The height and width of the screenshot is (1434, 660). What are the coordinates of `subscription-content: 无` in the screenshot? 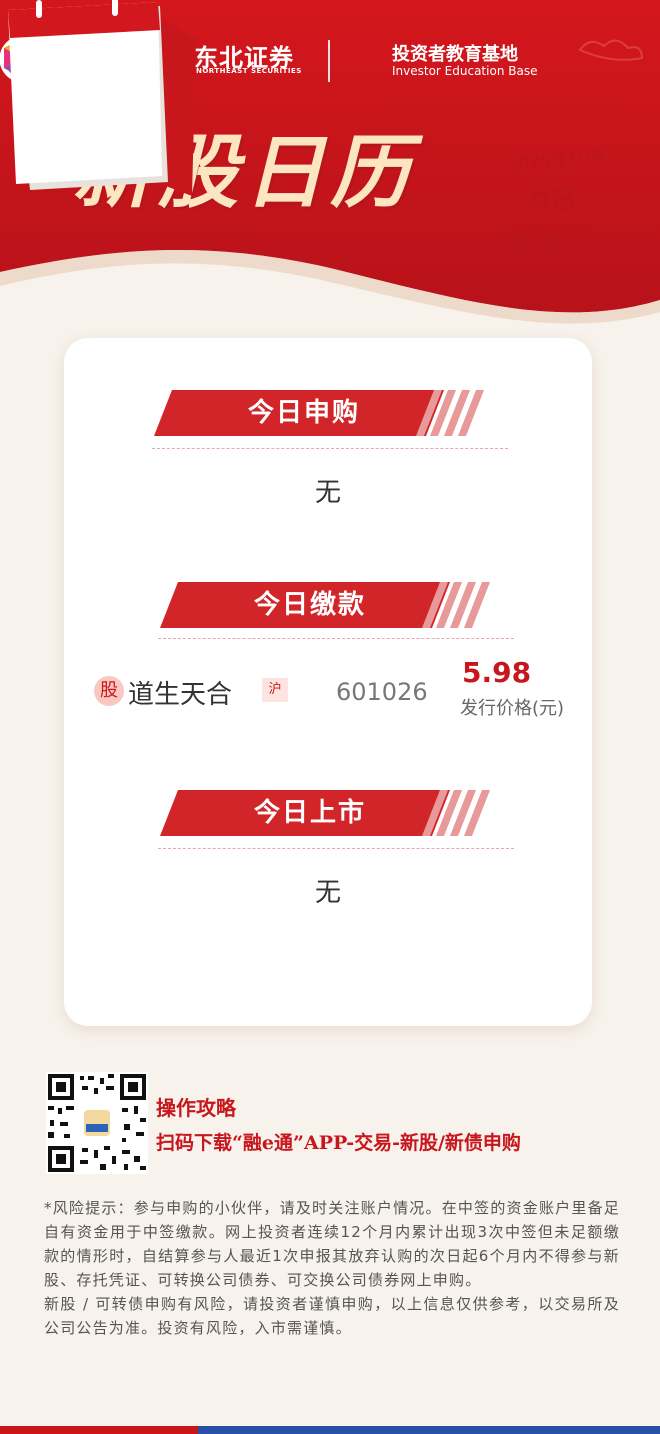 It's located at (327, 493).